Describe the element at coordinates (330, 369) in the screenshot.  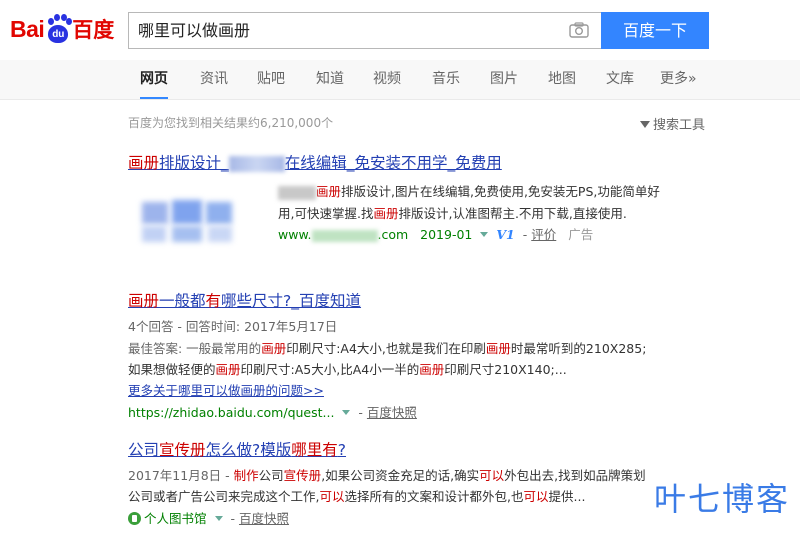
I see `answer-text: 印刷尺寸:A5大小,比A4小一半的` at that location.